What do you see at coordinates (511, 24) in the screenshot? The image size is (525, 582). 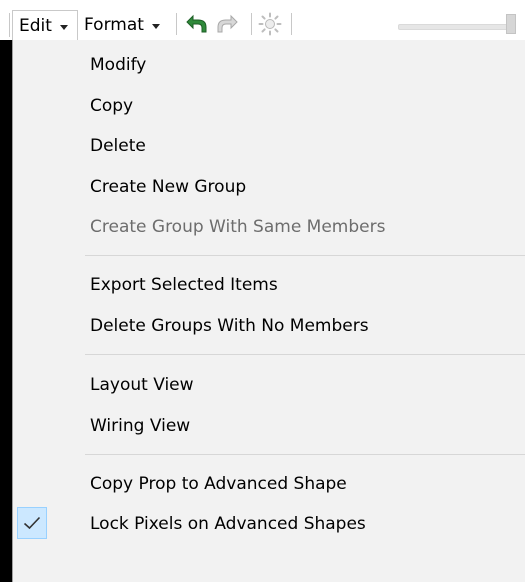 I see `brightness-slider-thumb` at bounding box center [511, 24].